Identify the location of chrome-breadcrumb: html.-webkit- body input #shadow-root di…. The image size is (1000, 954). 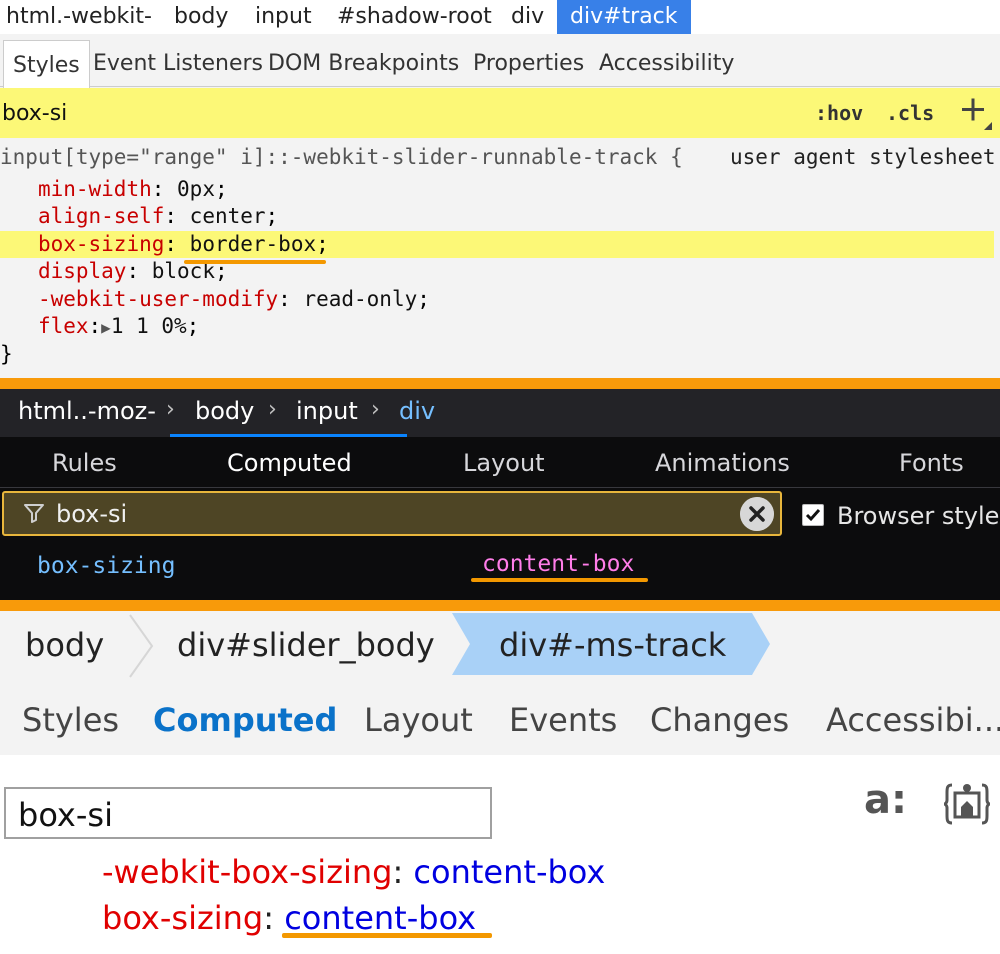
(500, 17).